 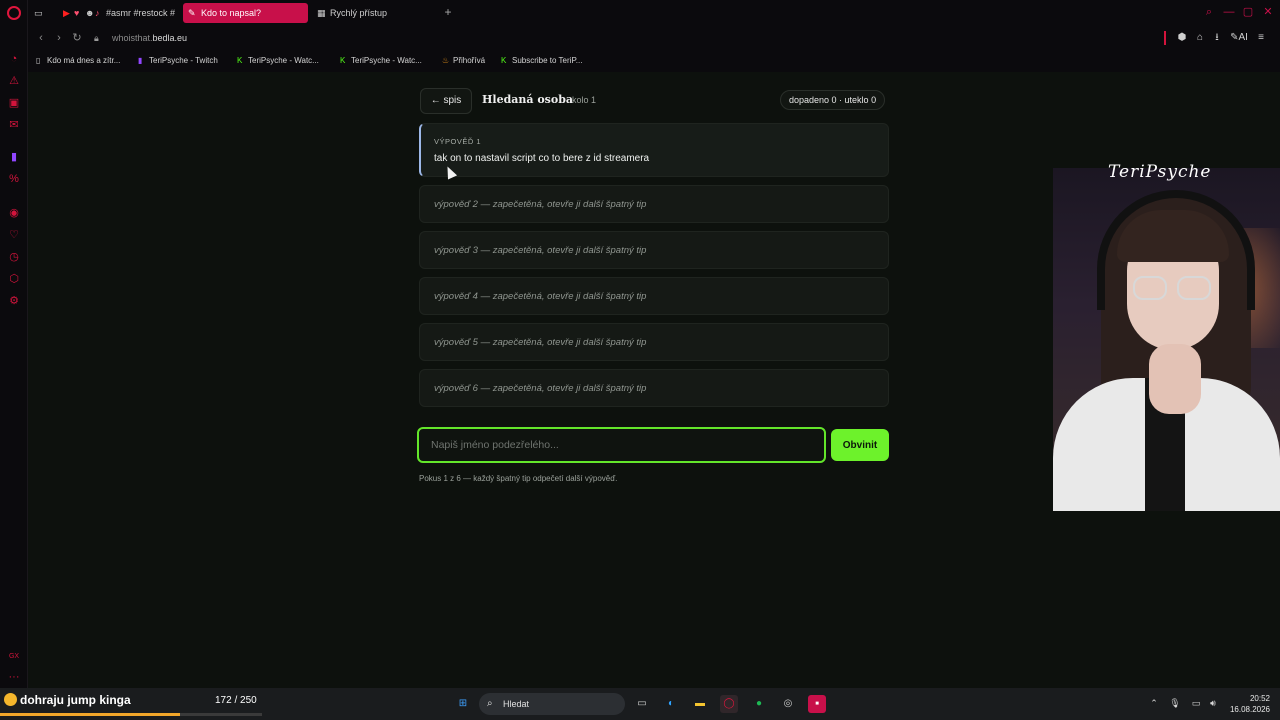 What do you see at coordinates (178, 61) in the screenshot?
I see `bookmark-item: ▮ TeriPsyche - Twitch` at bounding box center [178, 61].